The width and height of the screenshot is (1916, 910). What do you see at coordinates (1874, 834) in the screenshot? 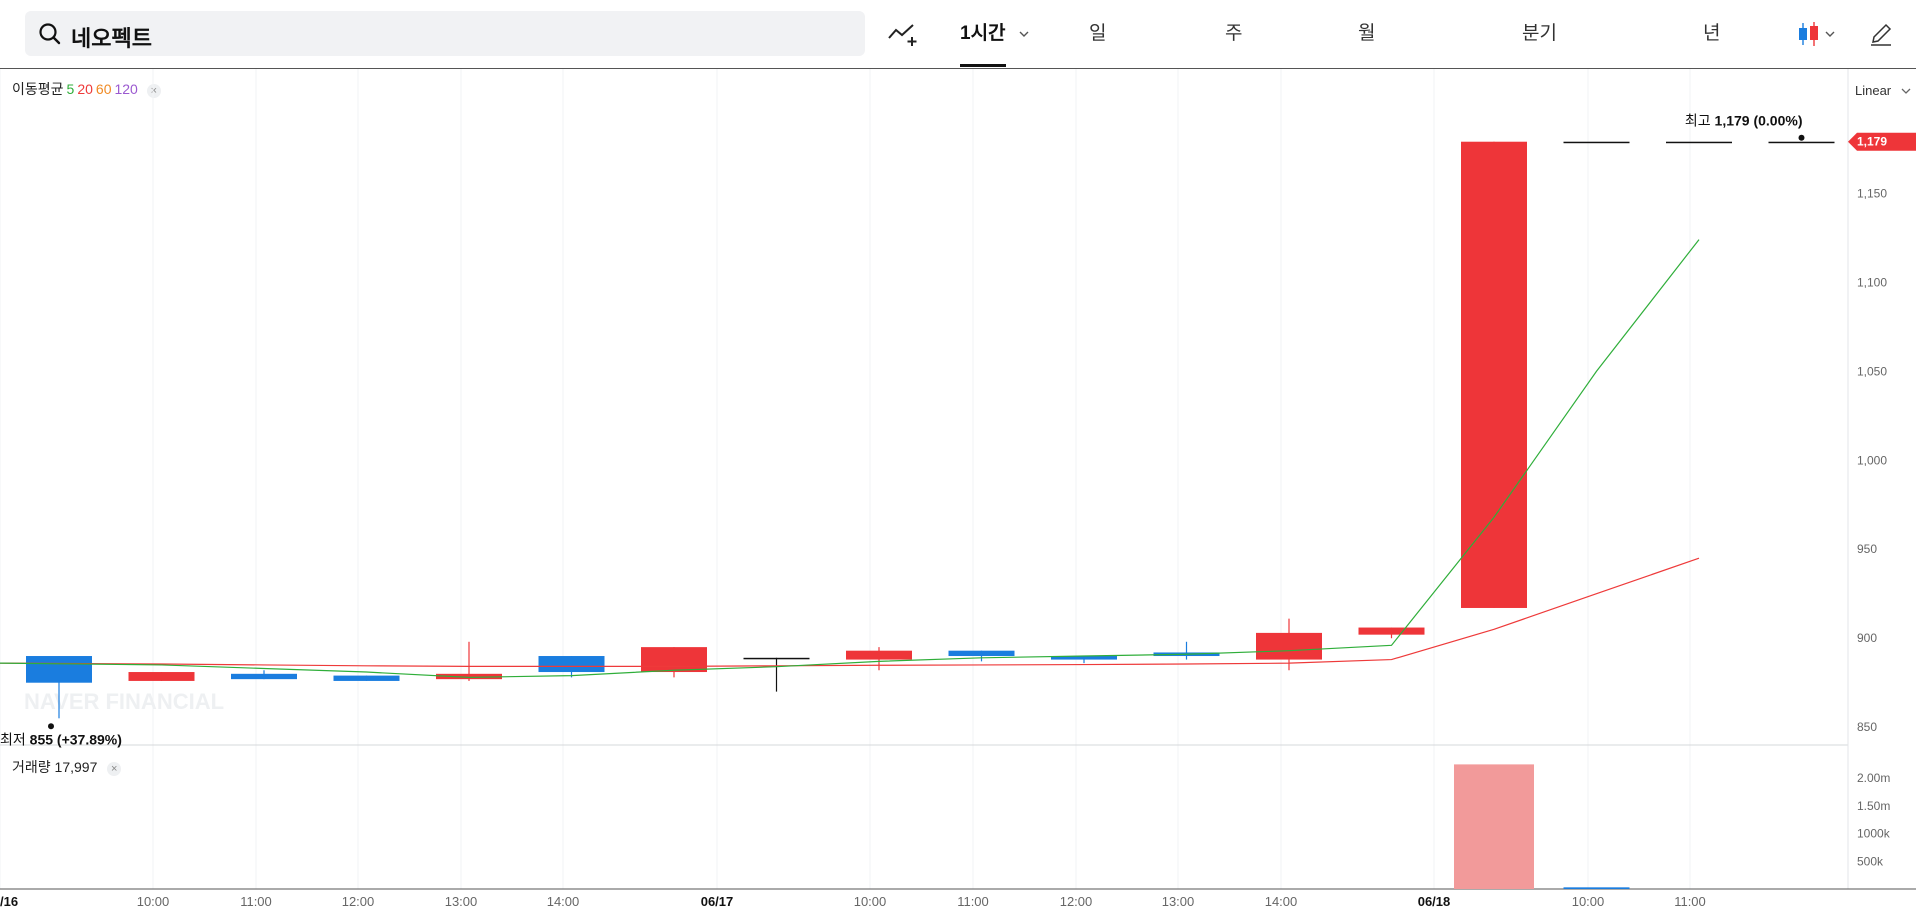
I see `volume-tick-label: 1000k` at bounding box center [1874, 834].